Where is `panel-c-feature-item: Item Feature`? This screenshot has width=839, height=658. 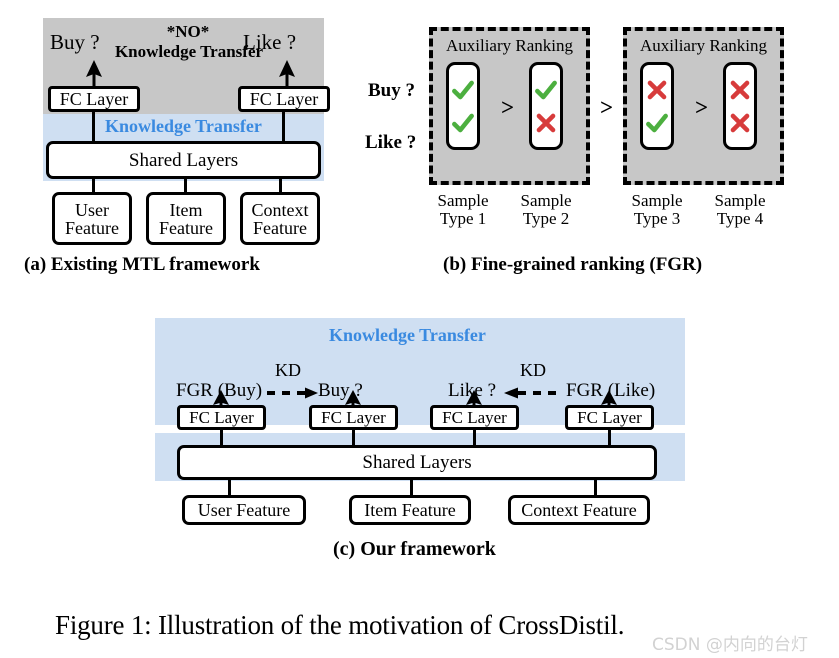 panel-c-feature-item: Item Feature is located at coordinates (410, 510).